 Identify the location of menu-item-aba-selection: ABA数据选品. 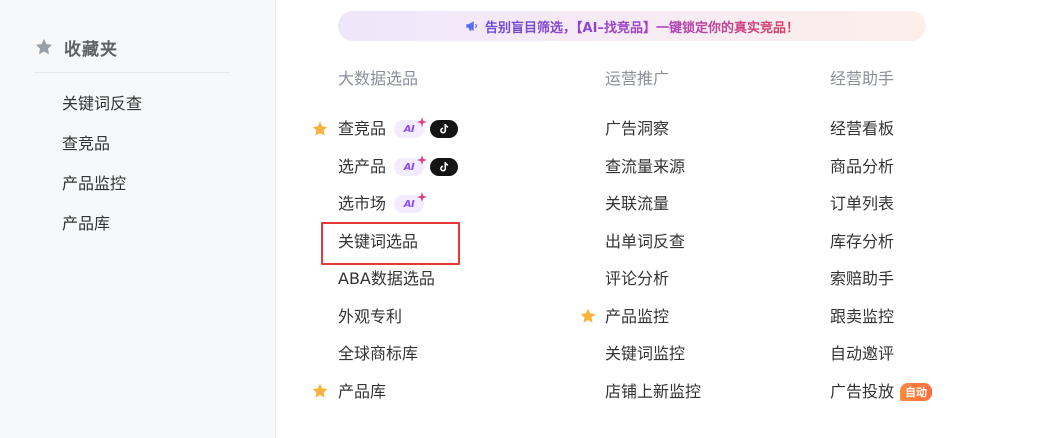
(386, 279).